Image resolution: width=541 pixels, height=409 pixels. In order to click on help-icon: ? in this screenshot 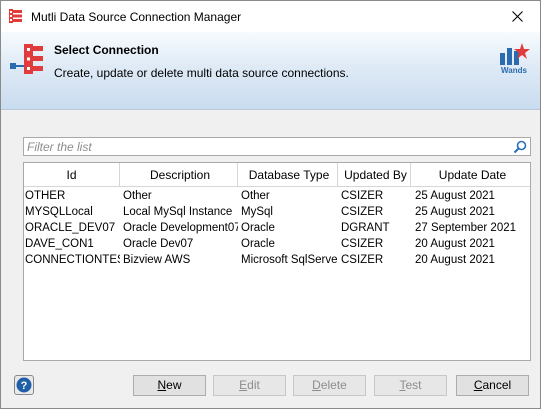, I will do `click(24, 385)`.